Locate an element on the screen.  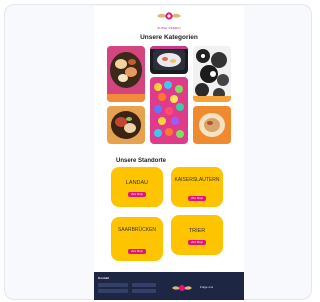
brand-logo: SUSHI VEREIN is located at coordinates (169, 22).